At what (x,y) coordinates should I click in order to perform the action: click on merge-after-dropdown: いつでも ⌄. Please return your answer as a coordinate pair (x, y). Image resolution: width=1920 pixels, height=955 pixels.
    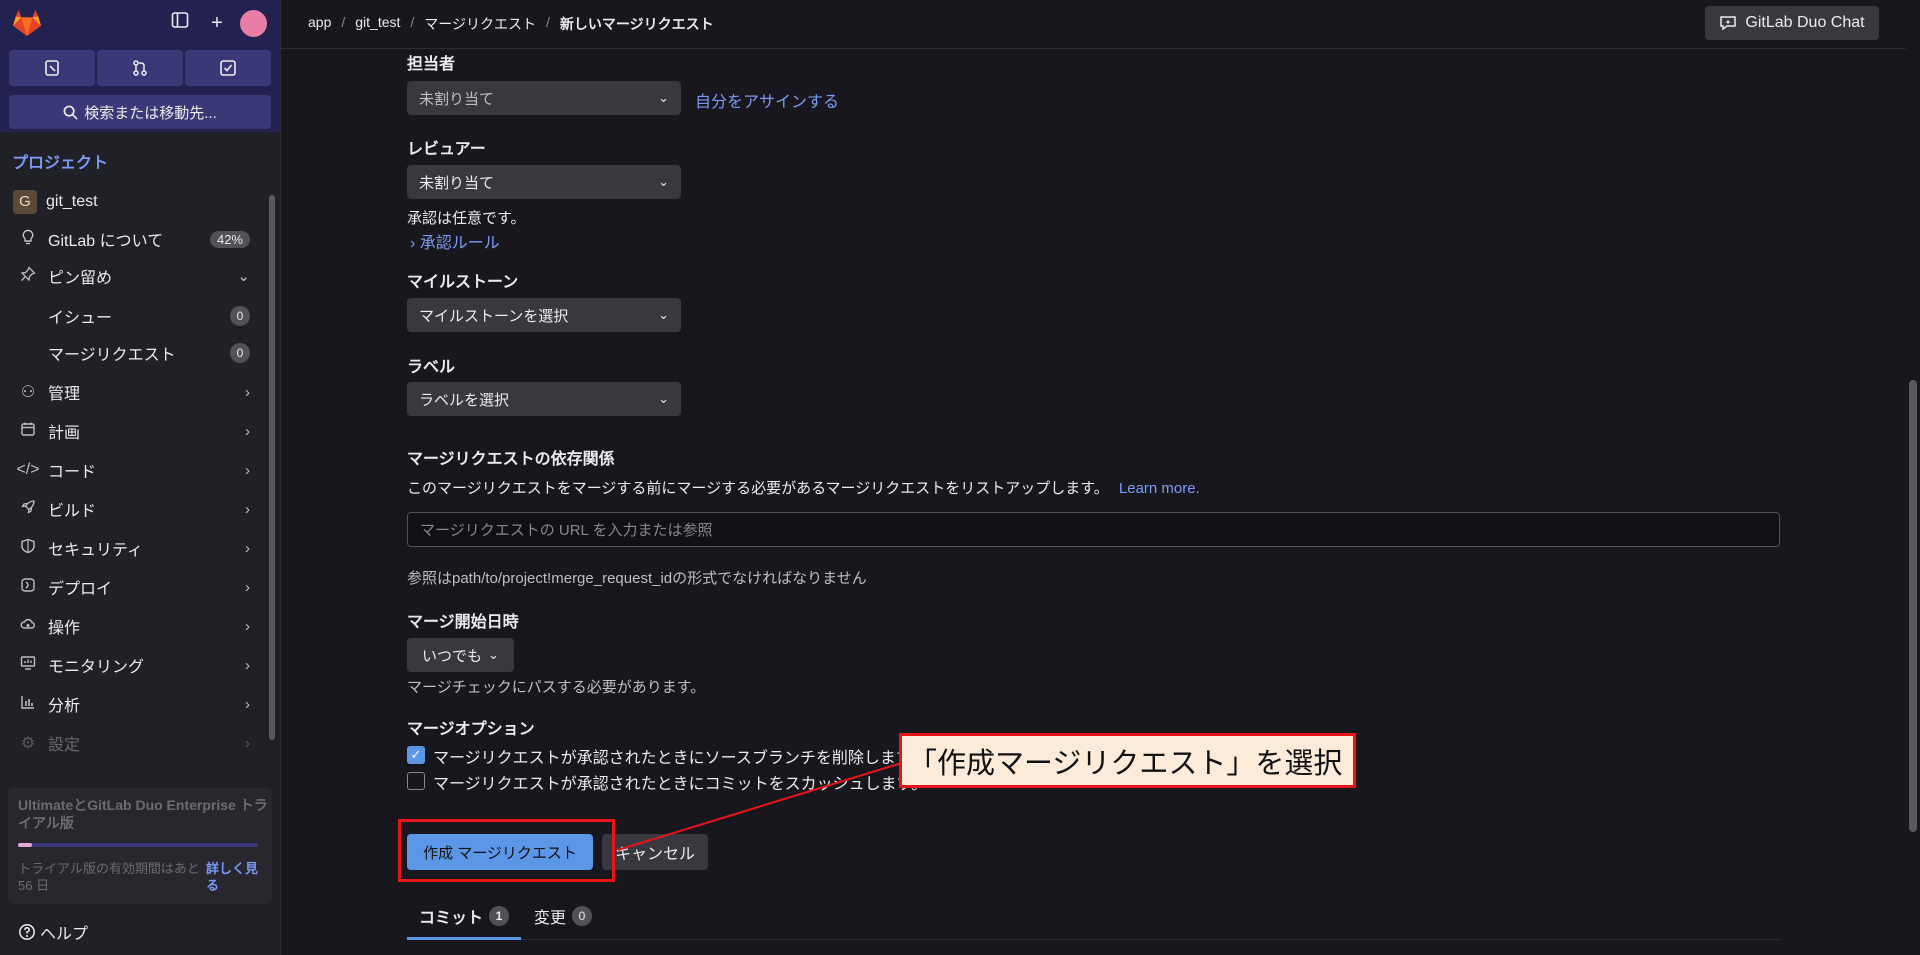
    Looking at the image, I should click on (460, 655).